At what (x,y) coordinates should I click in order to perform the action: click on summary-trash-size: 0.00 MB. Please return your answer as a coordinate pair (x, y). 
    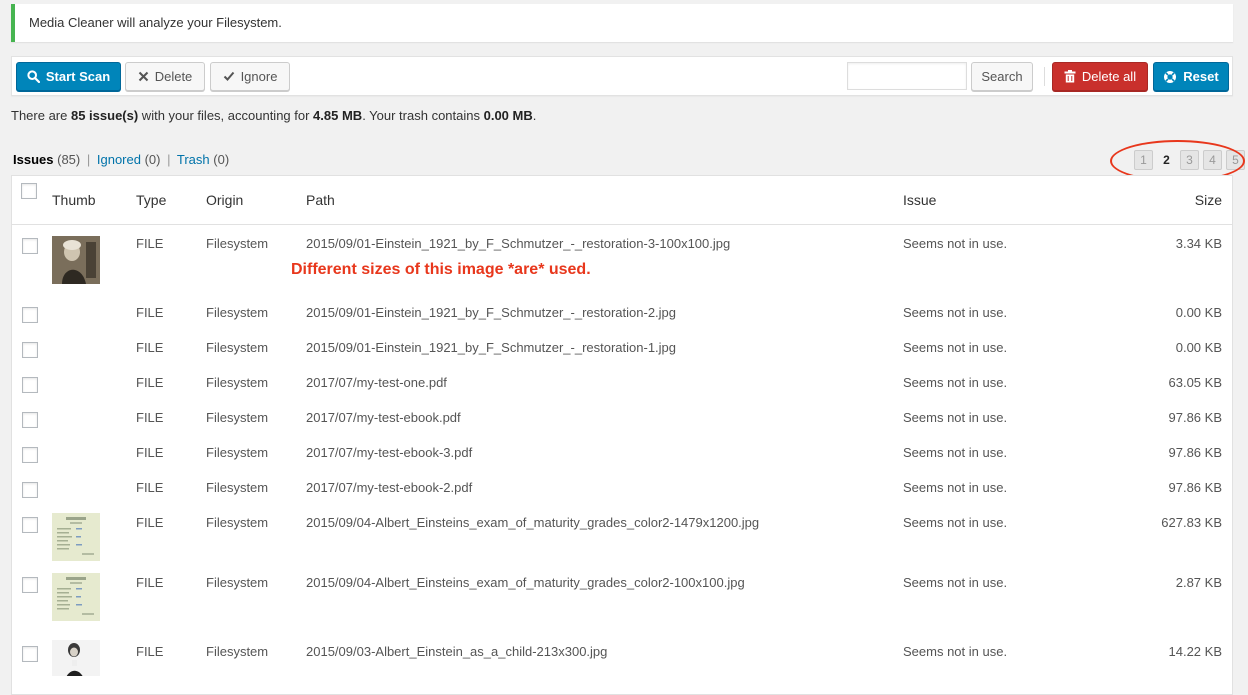
    Looking at the image, I should click on (508, 115).